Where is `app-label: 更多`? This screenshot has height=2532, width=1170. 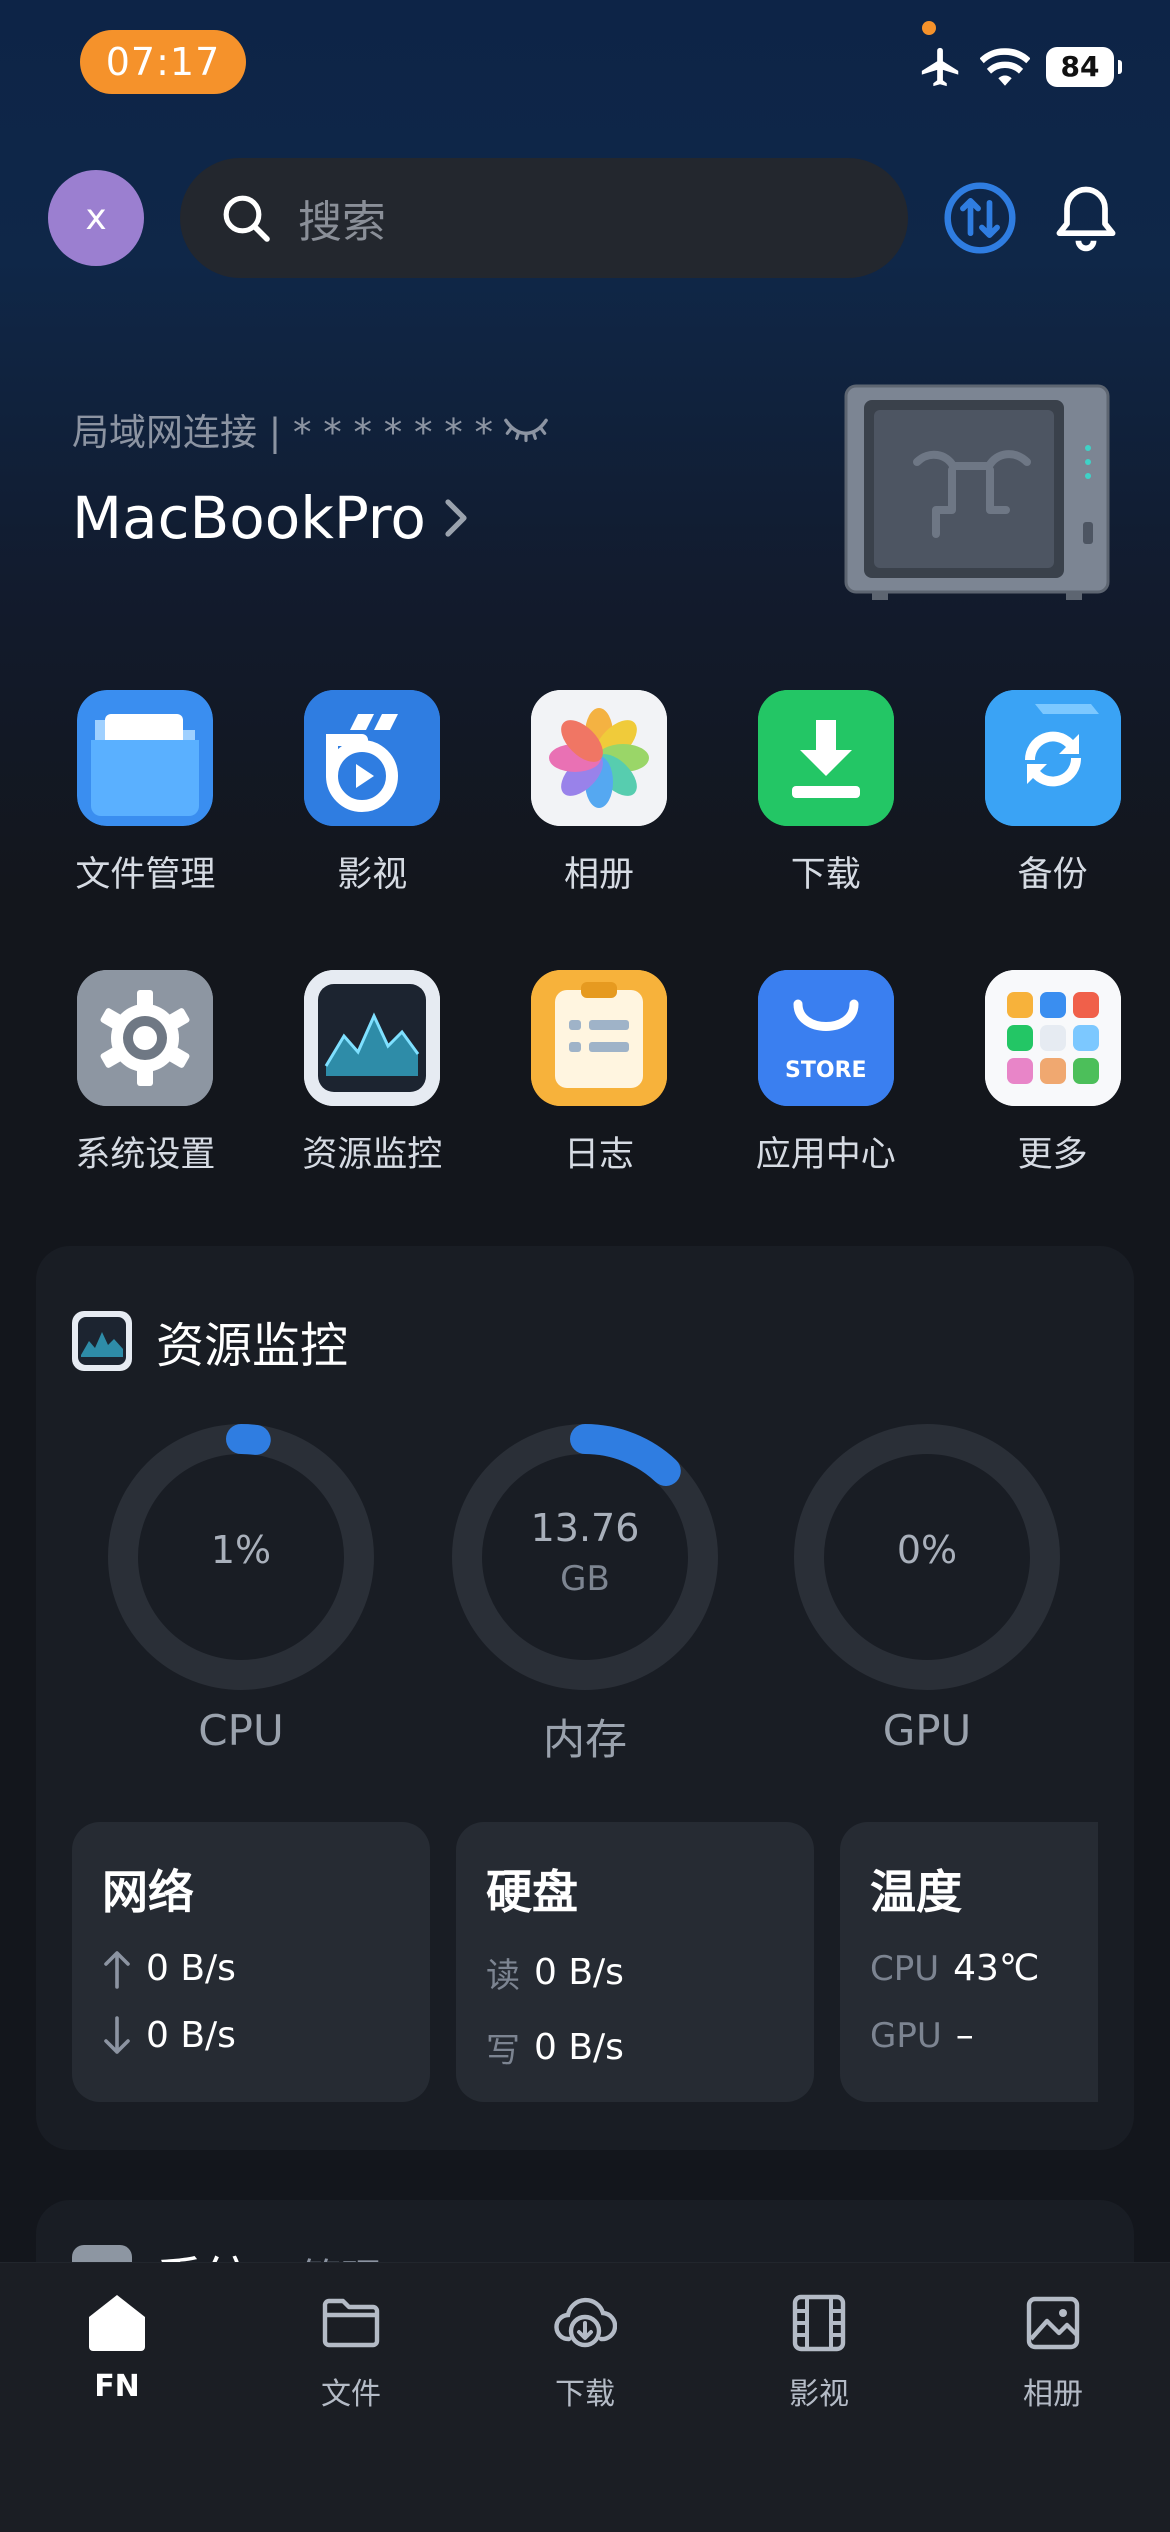
app-label: 更多 is located at coordinates (1052, 1155).